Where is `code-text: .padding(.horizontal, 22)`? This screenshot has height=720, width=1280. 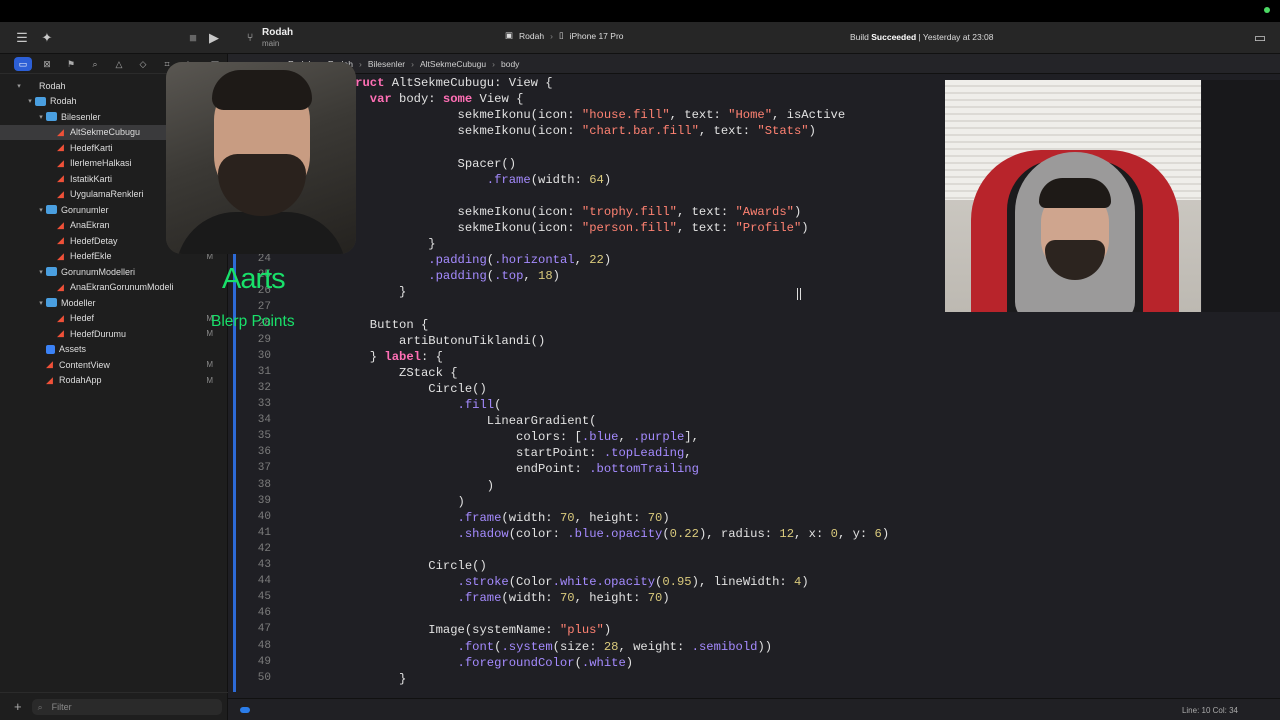
code-text: .padding(.horizontal, 22) is located at coordinates (446, 260).